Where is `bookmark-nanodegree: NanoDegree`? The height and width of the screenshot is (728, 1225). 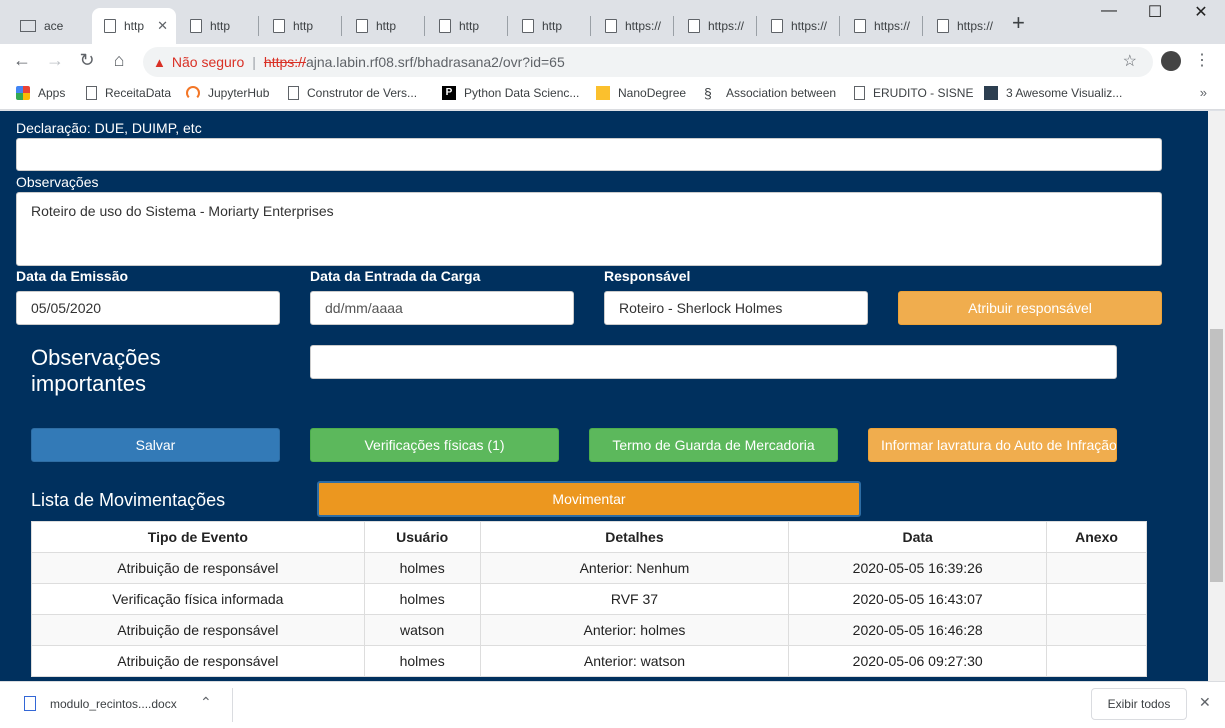 bookmark-nanodegree: NanoDegree is located at coordinates (641, 93).